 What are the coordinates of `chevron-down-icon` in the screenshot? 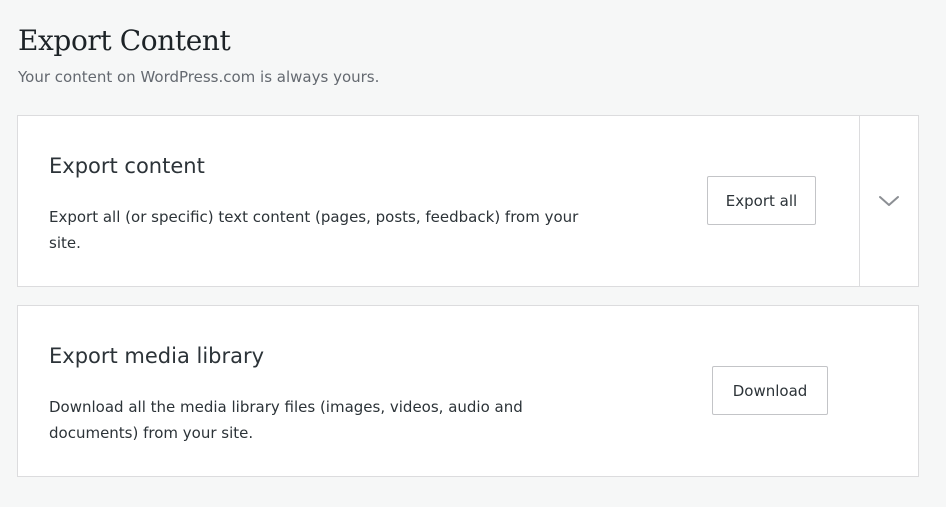 It's located at (889, 201).